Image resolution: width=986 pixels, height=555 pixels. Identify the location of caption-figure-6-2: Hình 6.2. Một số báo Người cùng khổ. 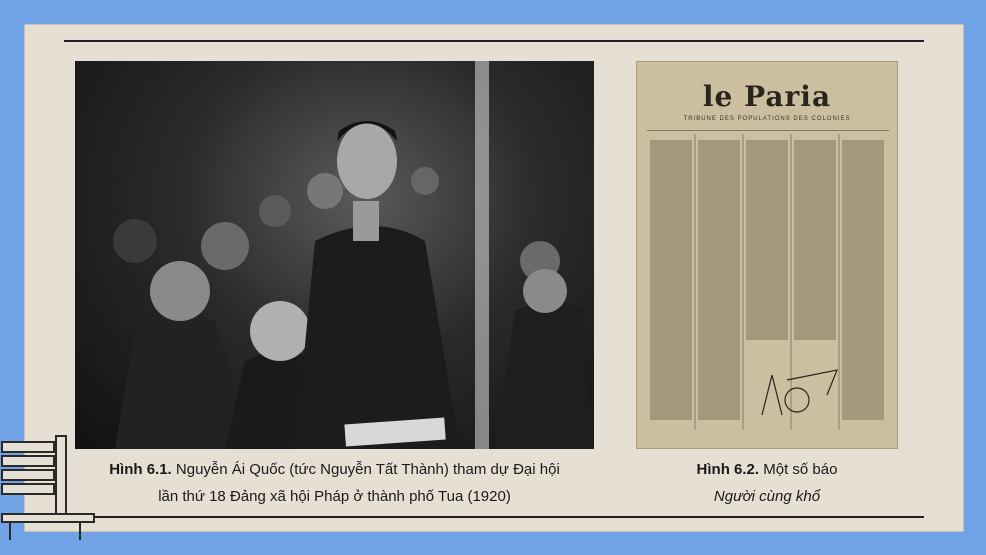
(767, 483).